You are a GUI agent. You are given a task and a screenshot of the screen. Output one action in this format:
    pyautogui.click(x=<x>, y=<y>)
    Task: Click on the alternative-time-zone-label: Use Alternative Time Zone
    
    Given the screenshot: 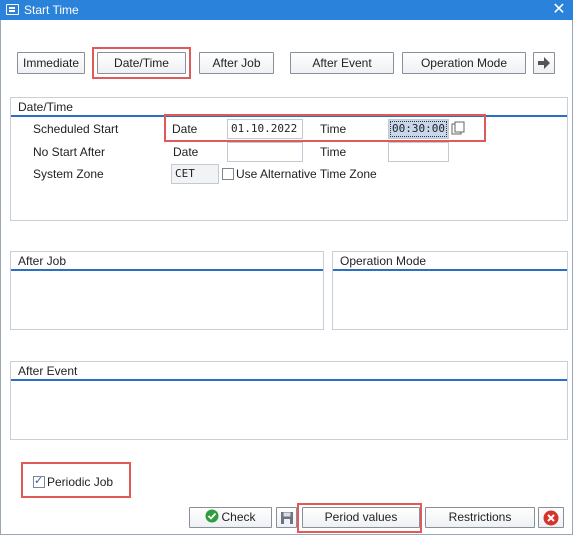 What is the action you would take?
    pyautogui.click(x=306, y=174)
    